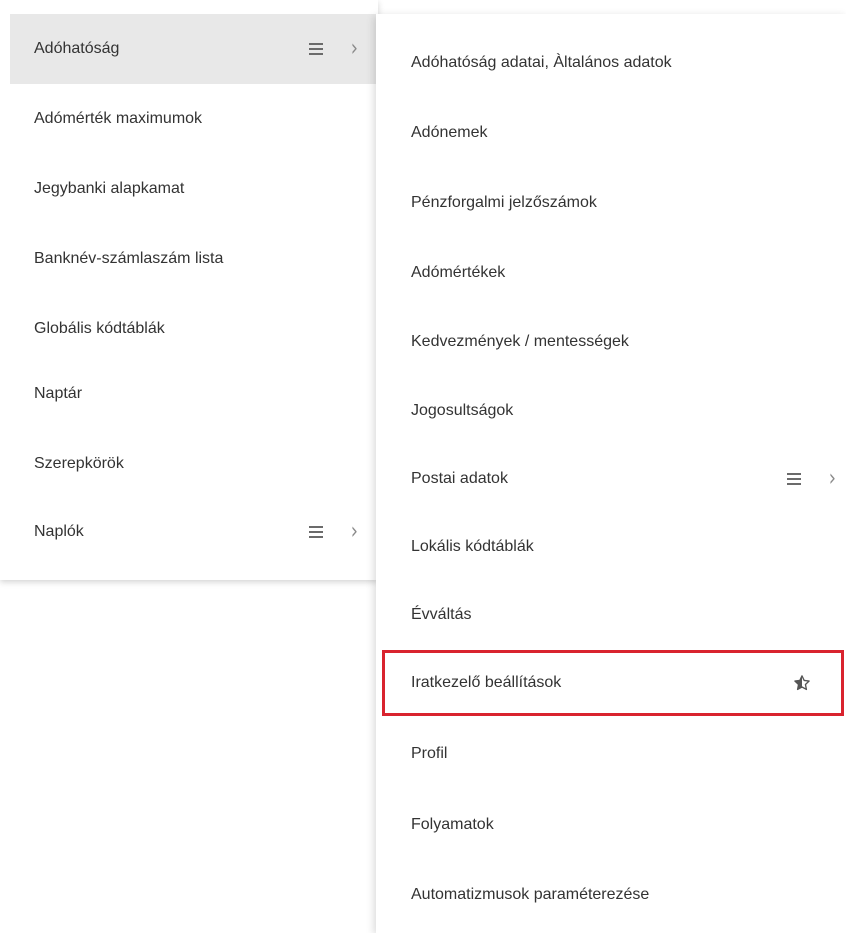  Describe the element at coordinates (441, 614) in the screenshot. I see `submenu-item-label: Évváltás` at that location.